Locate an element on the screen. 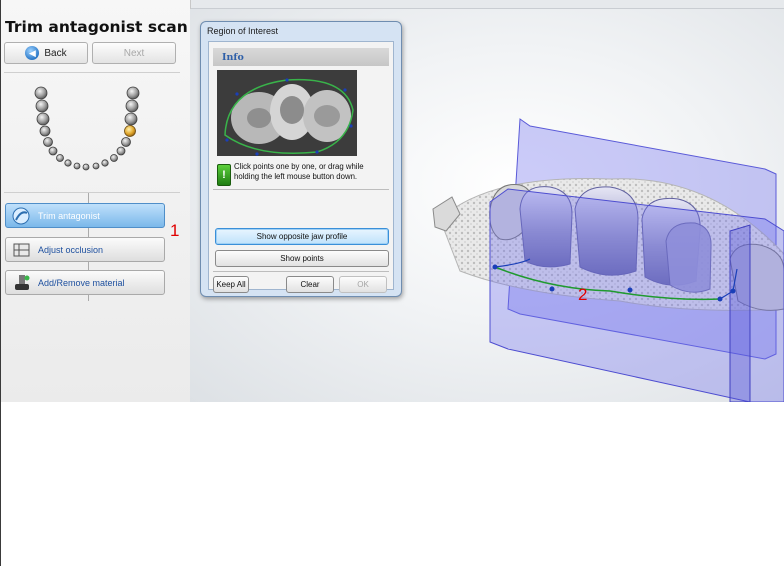 This screenshot has height=566, width=784. scanner-icon is located at coordinates (21, 215).